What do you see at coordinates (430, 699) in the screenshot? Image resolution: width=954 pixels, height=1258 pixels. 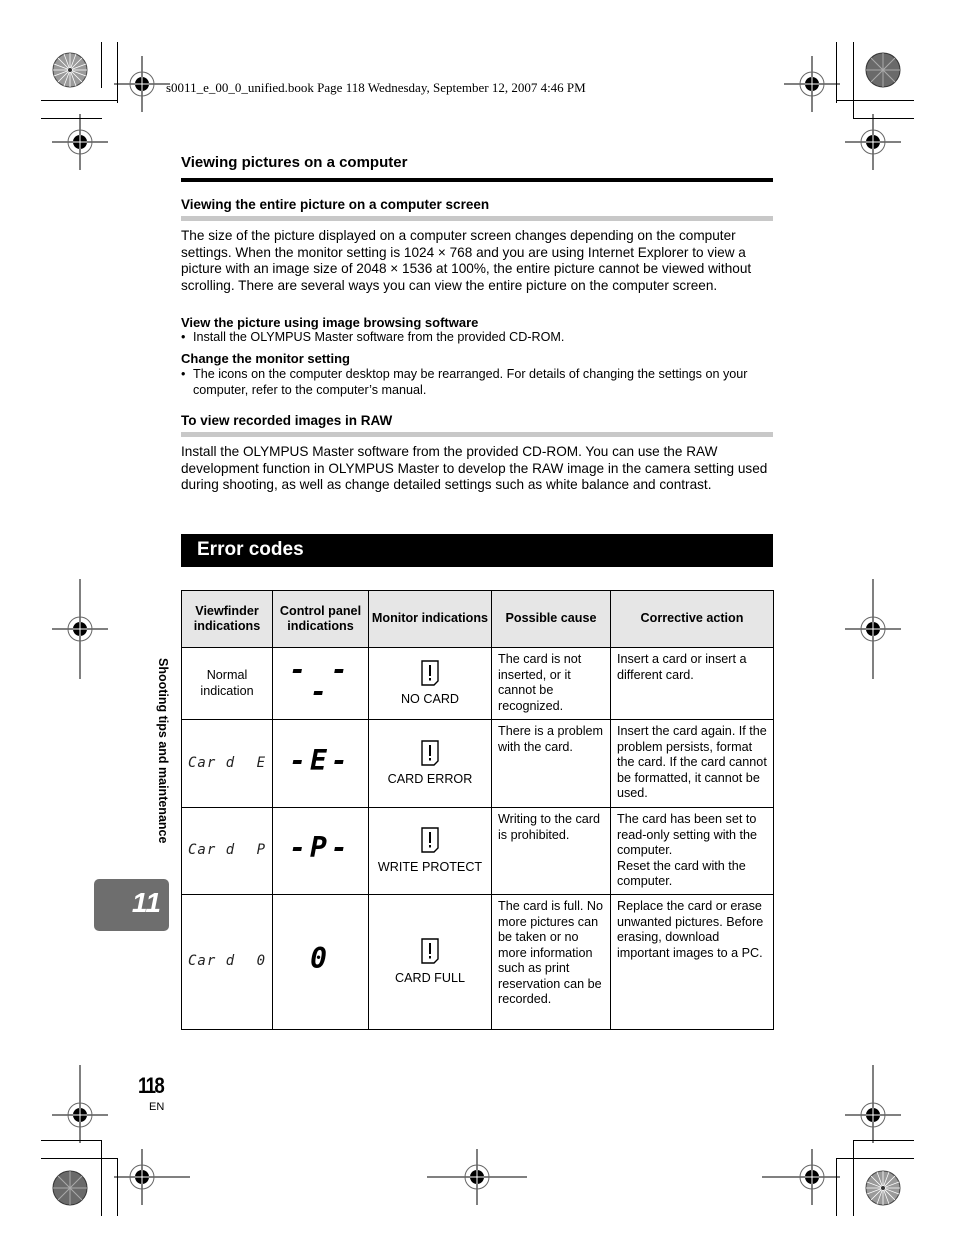 I see `monitor-text: NO CARD` at bounding box center [430, 699].